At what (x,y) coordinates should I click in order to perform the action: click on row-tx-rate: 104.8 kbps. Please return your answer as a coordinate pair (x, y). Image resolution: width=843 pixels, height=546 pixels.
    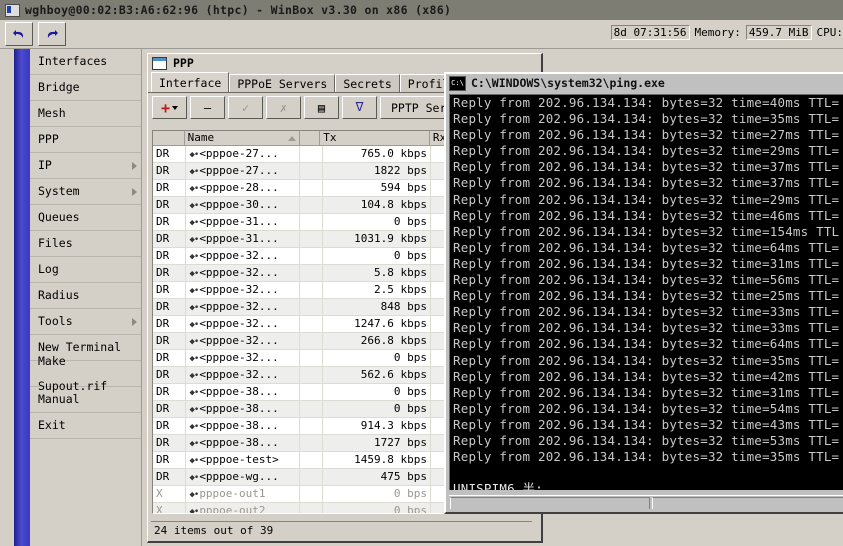
    Looking at the image, I should click on (377, 205).